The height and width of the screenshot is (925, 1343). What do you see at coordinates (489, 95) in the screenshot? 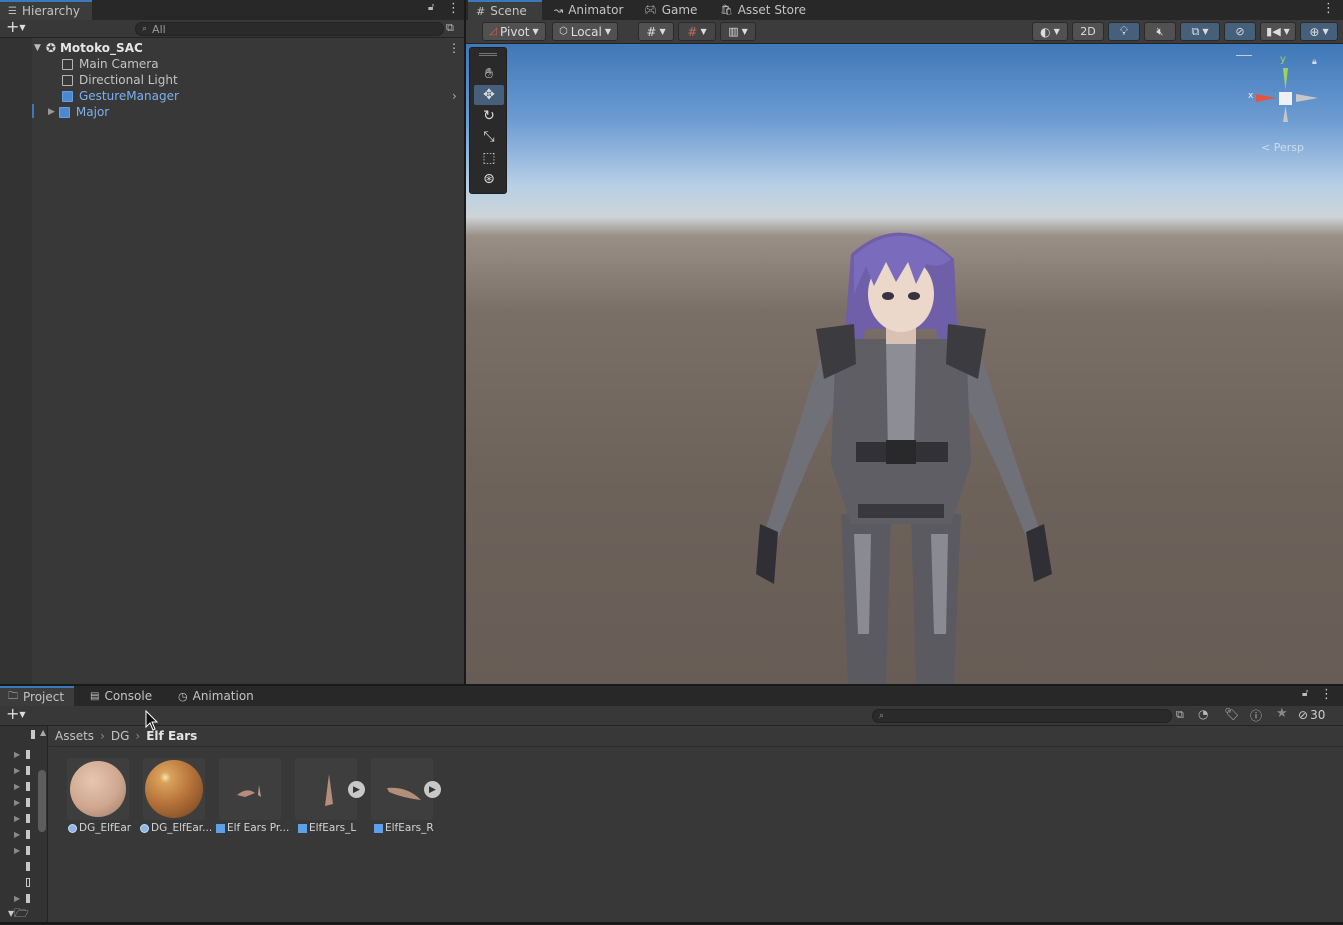
I see `move-tool-icon: ✥` at bounding box center [489, 95].